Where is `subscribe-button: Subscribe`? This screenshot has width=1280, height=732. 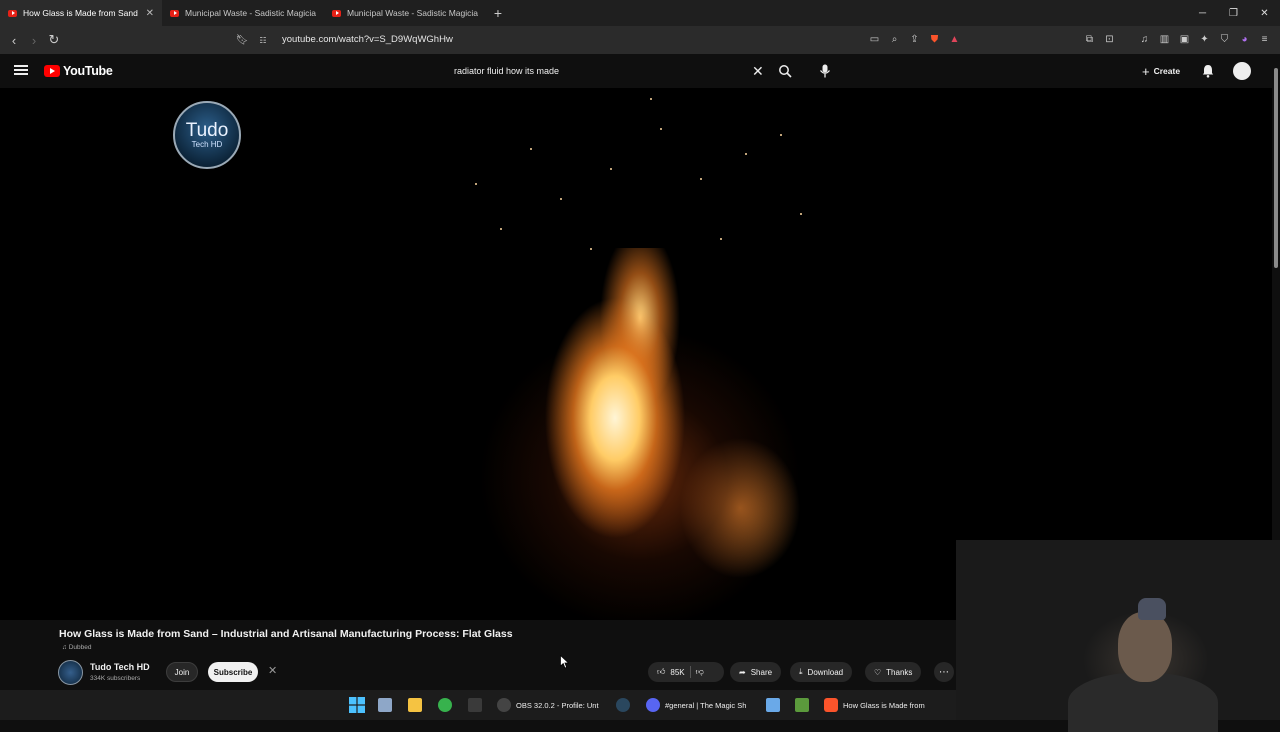
subscribe-button: Subscribe is located at coordinates (233, 672).